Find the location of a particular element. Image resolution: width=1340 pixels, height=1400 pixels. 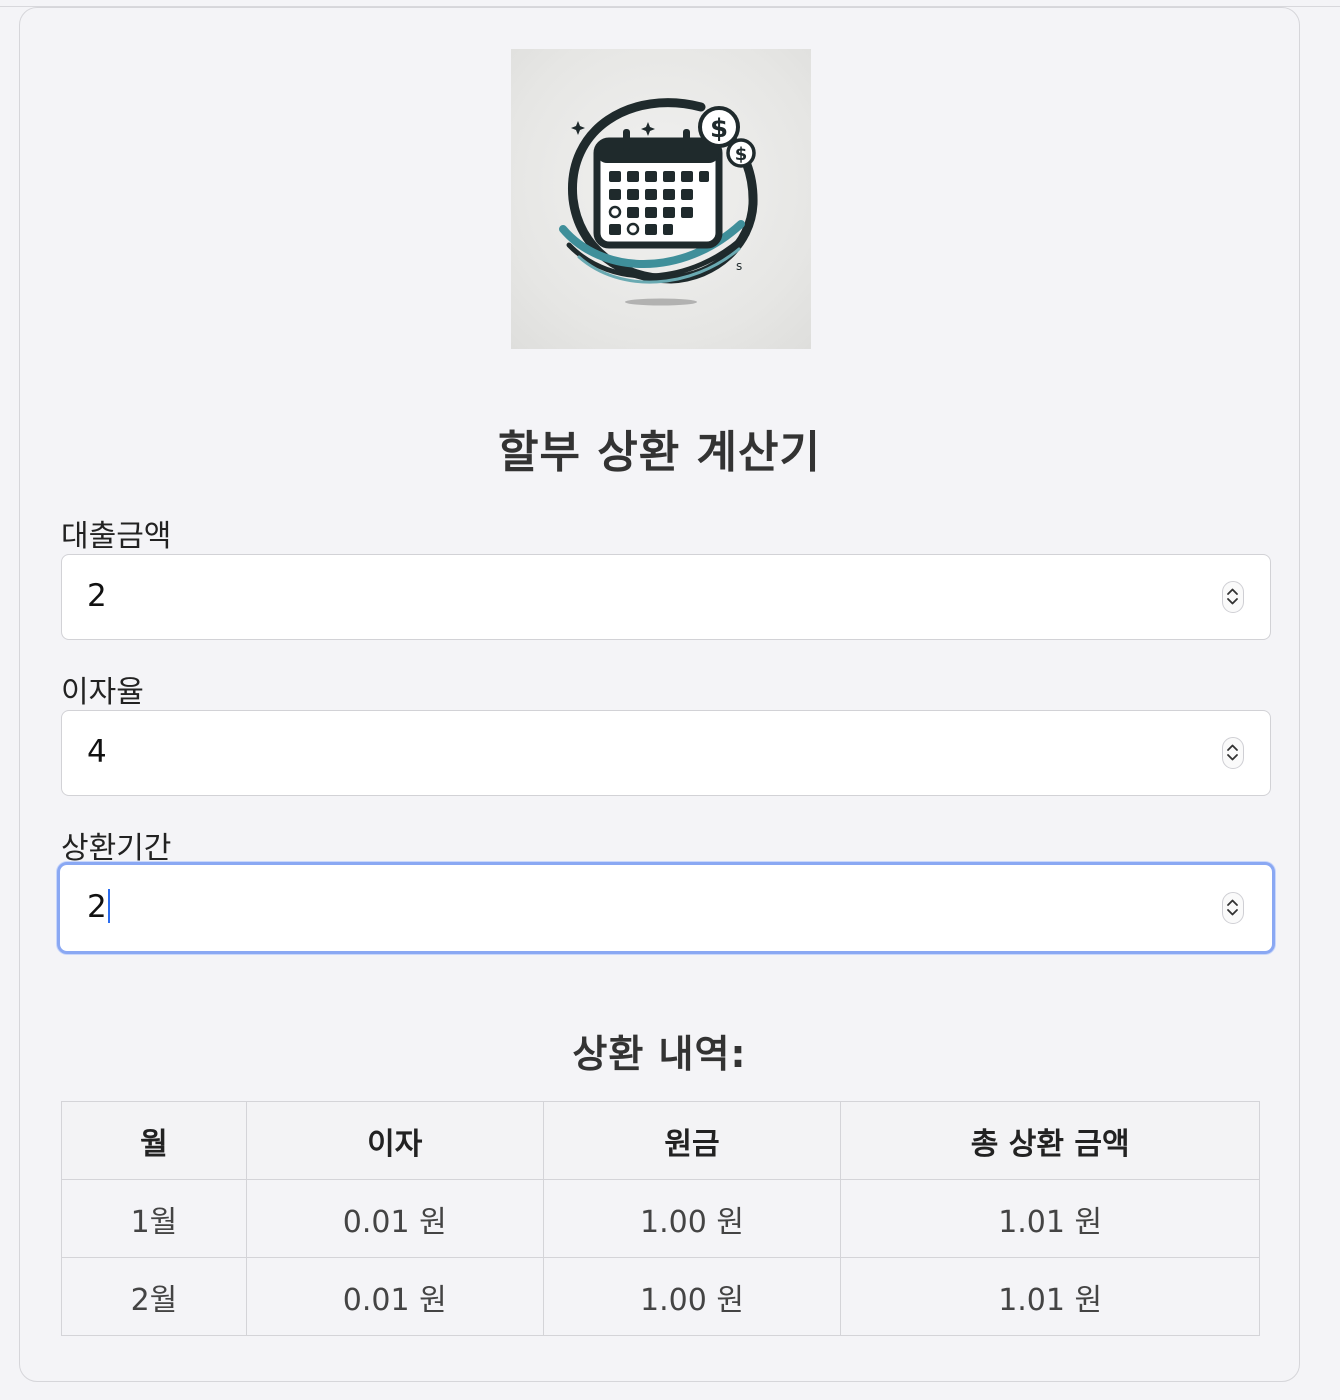

svg-text: s is located at coordinates (739, 266).